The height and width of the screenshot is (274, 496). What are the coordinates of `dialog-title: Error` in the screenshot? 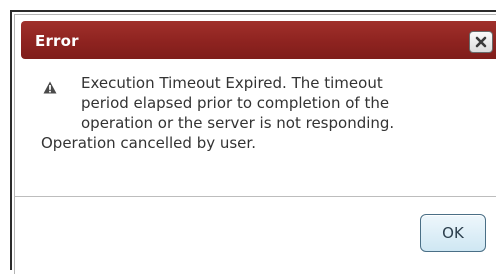 It's located at (57, 41).